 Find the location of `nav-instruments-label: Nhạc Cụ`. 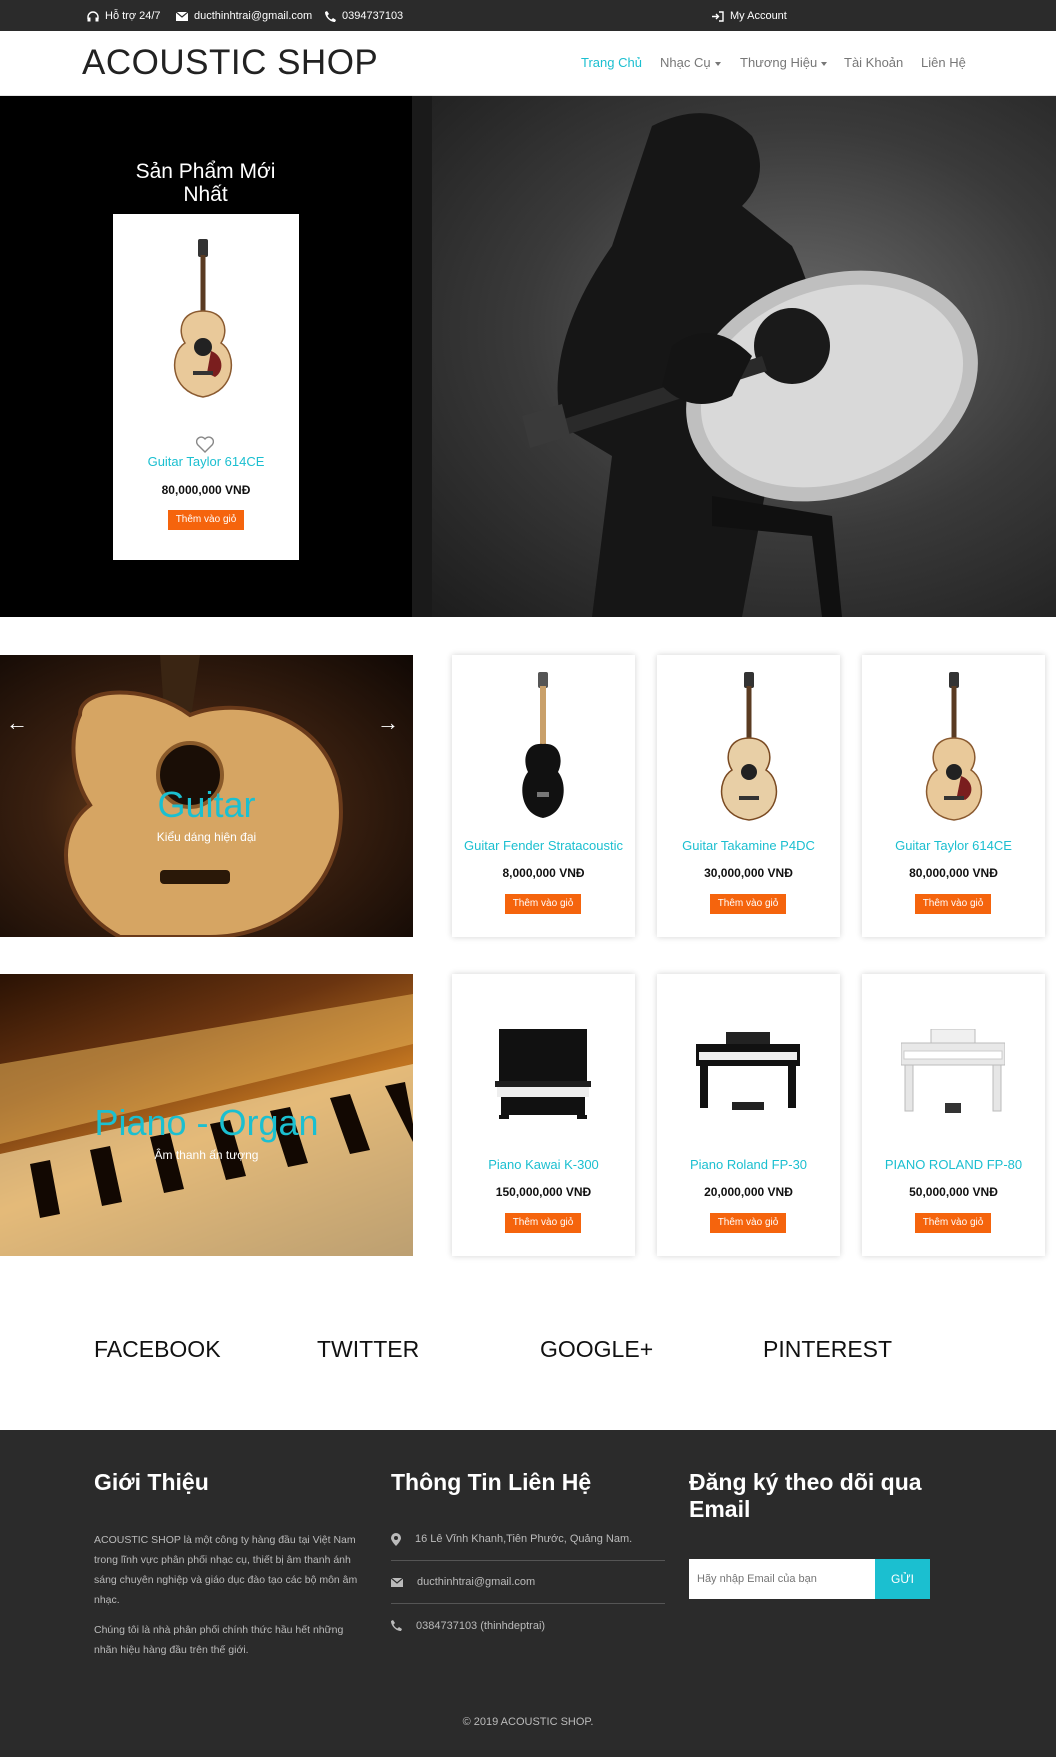

nav-instruments-label: Nhạc Cụ is located at coordinates (685, 62).